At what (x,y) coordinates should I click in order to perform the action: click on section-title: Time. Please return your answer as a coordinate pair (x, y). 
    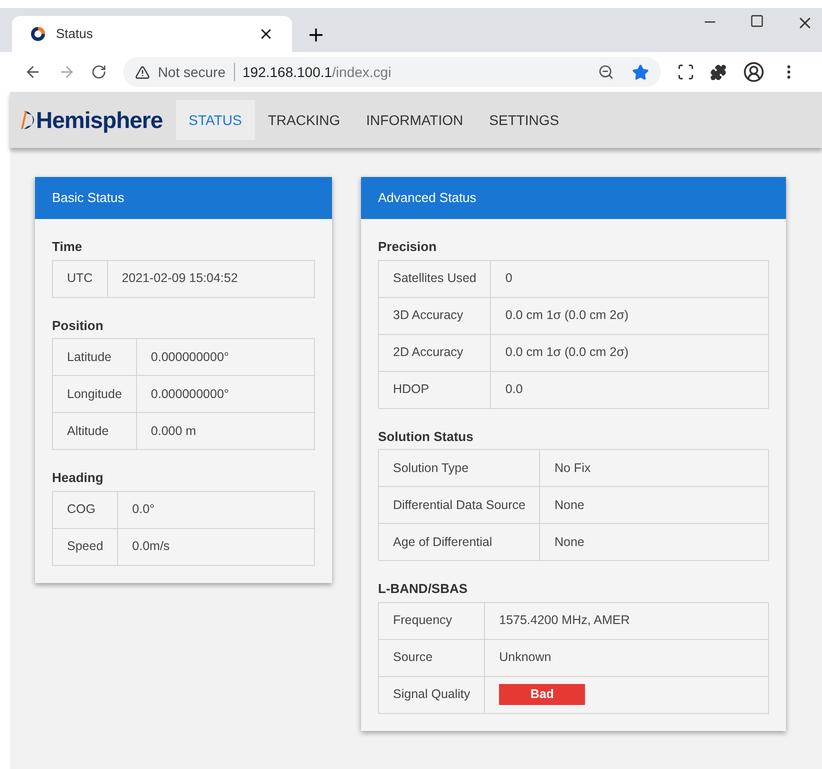
    Looking at the image, I should click on (68, 247).